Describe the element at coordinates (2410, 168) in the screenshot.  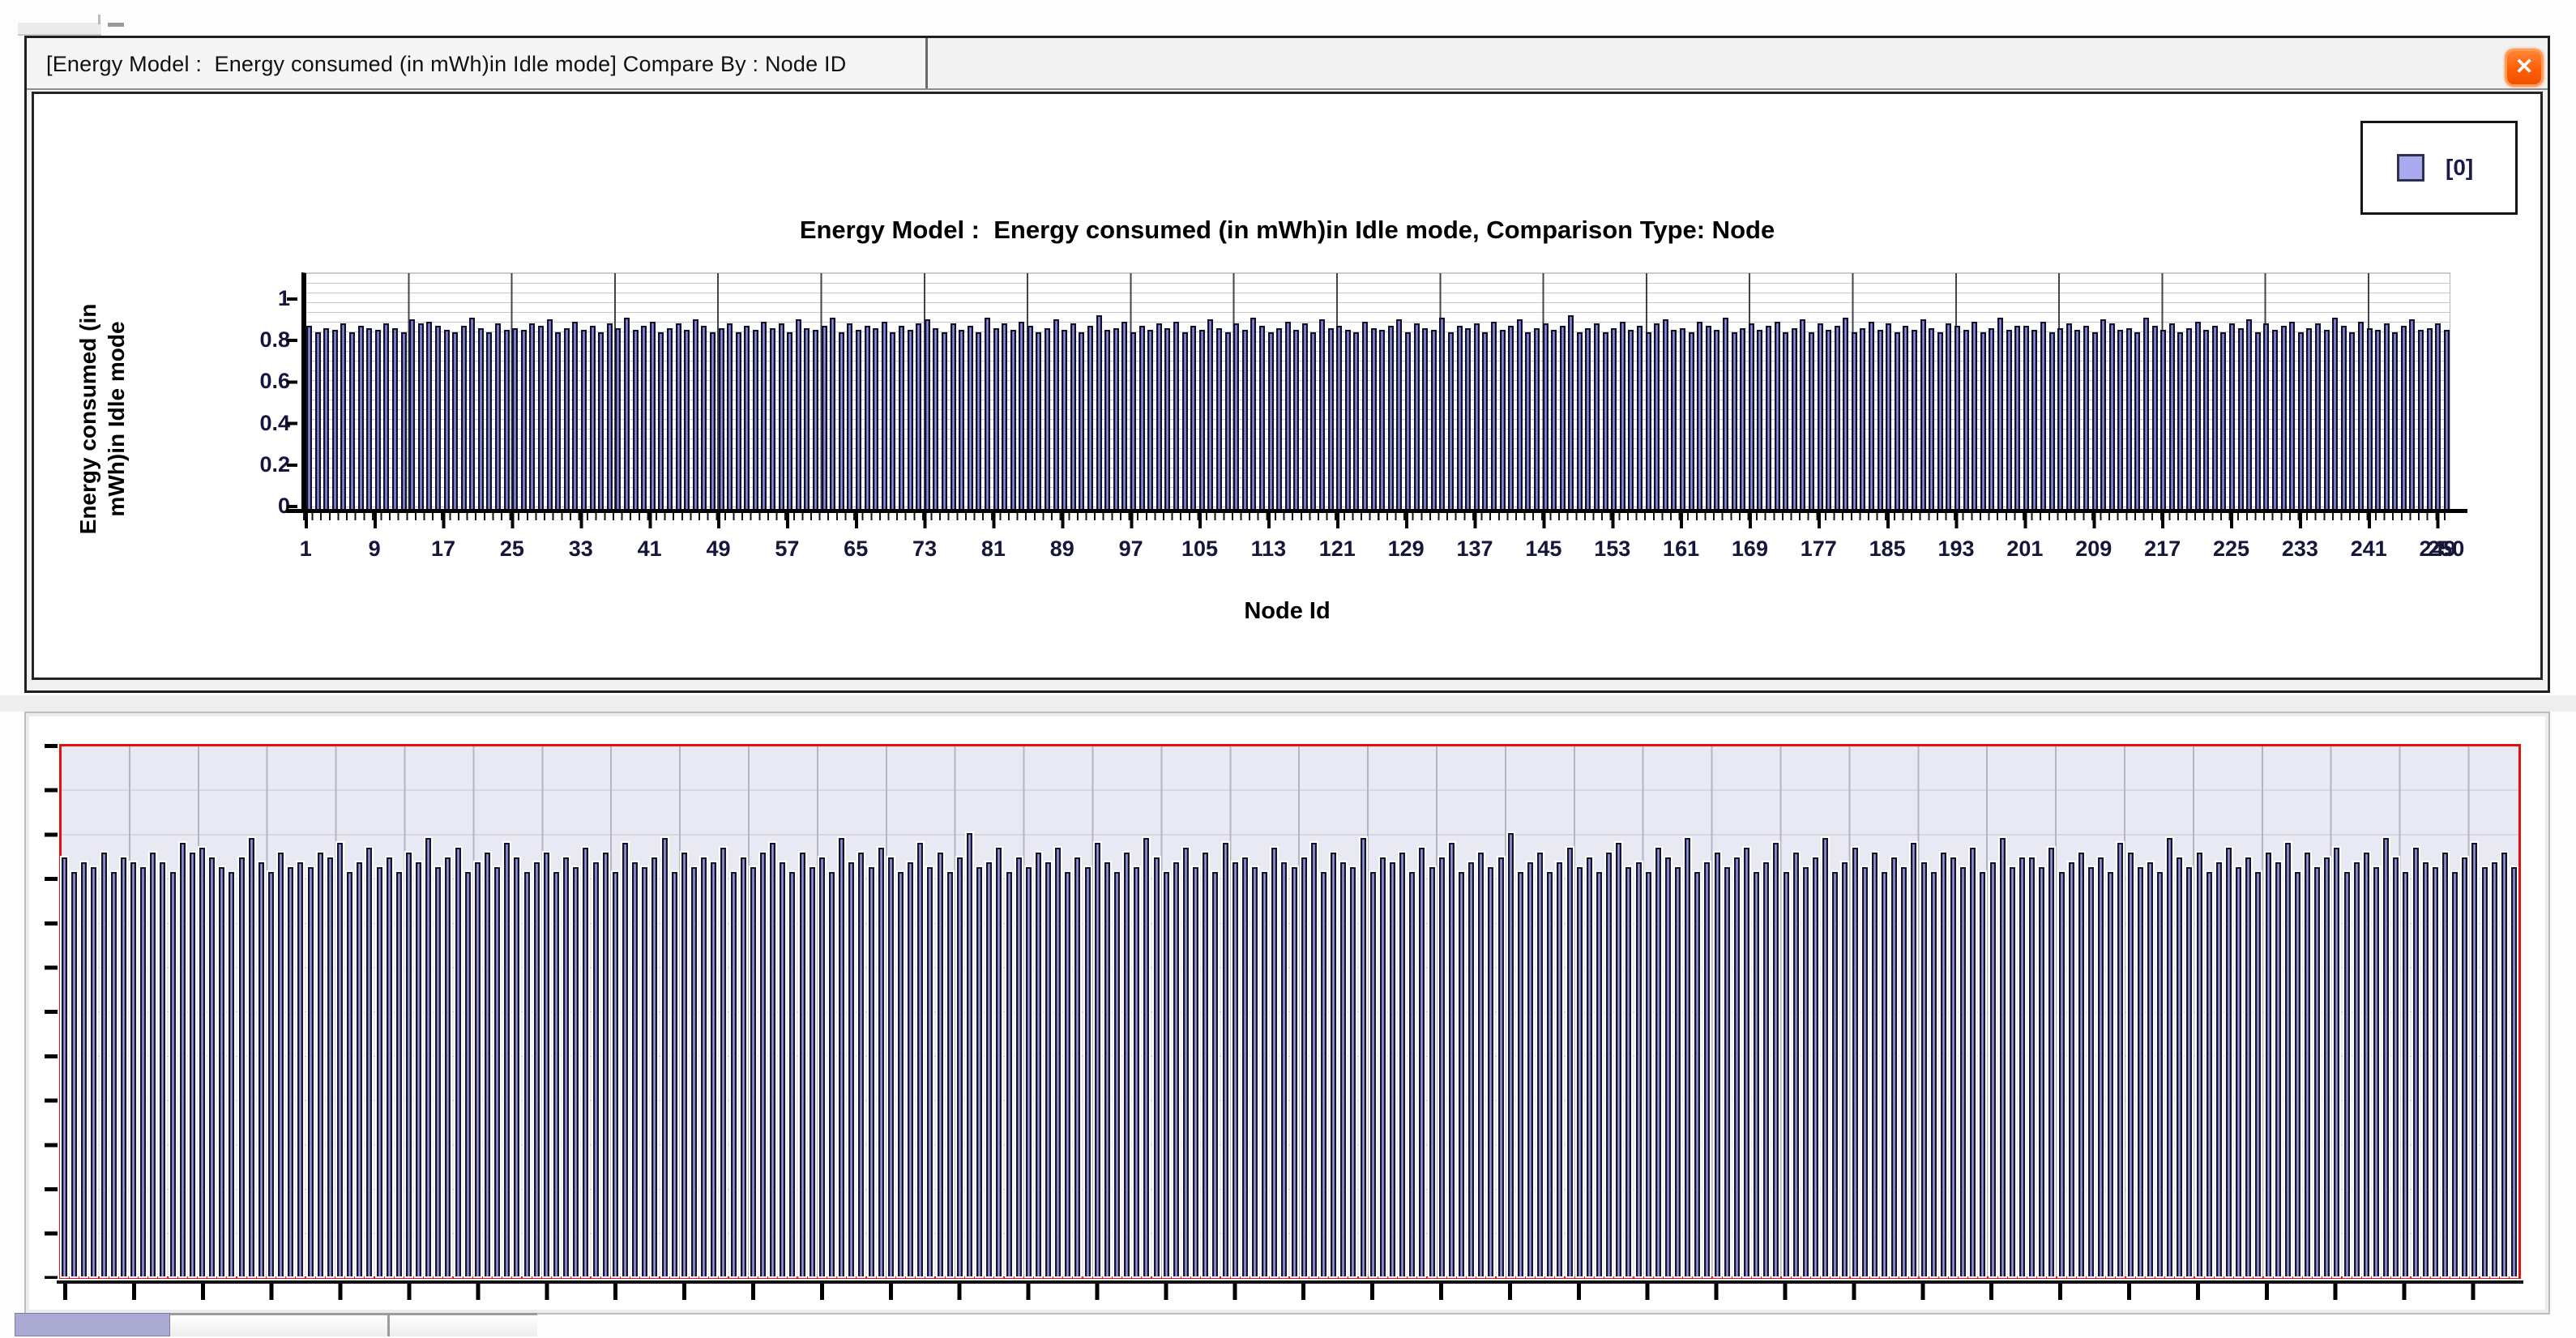
I see `legend-swatch` at that location.